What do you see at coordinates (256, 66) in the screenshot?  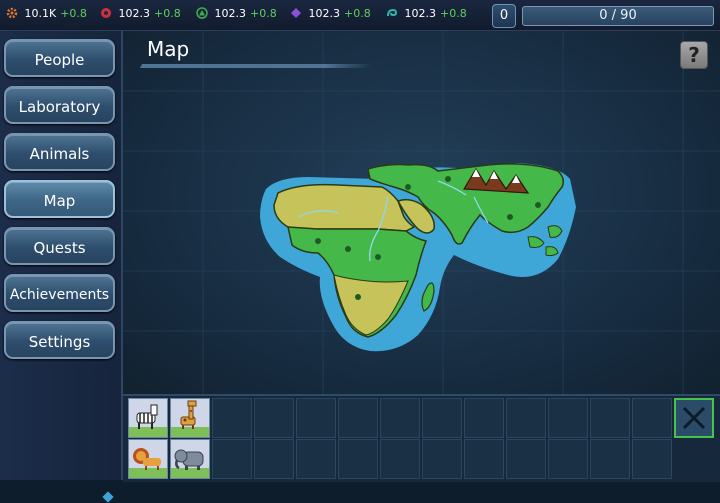 I see `title-underline` at bounding box center [256, 66].